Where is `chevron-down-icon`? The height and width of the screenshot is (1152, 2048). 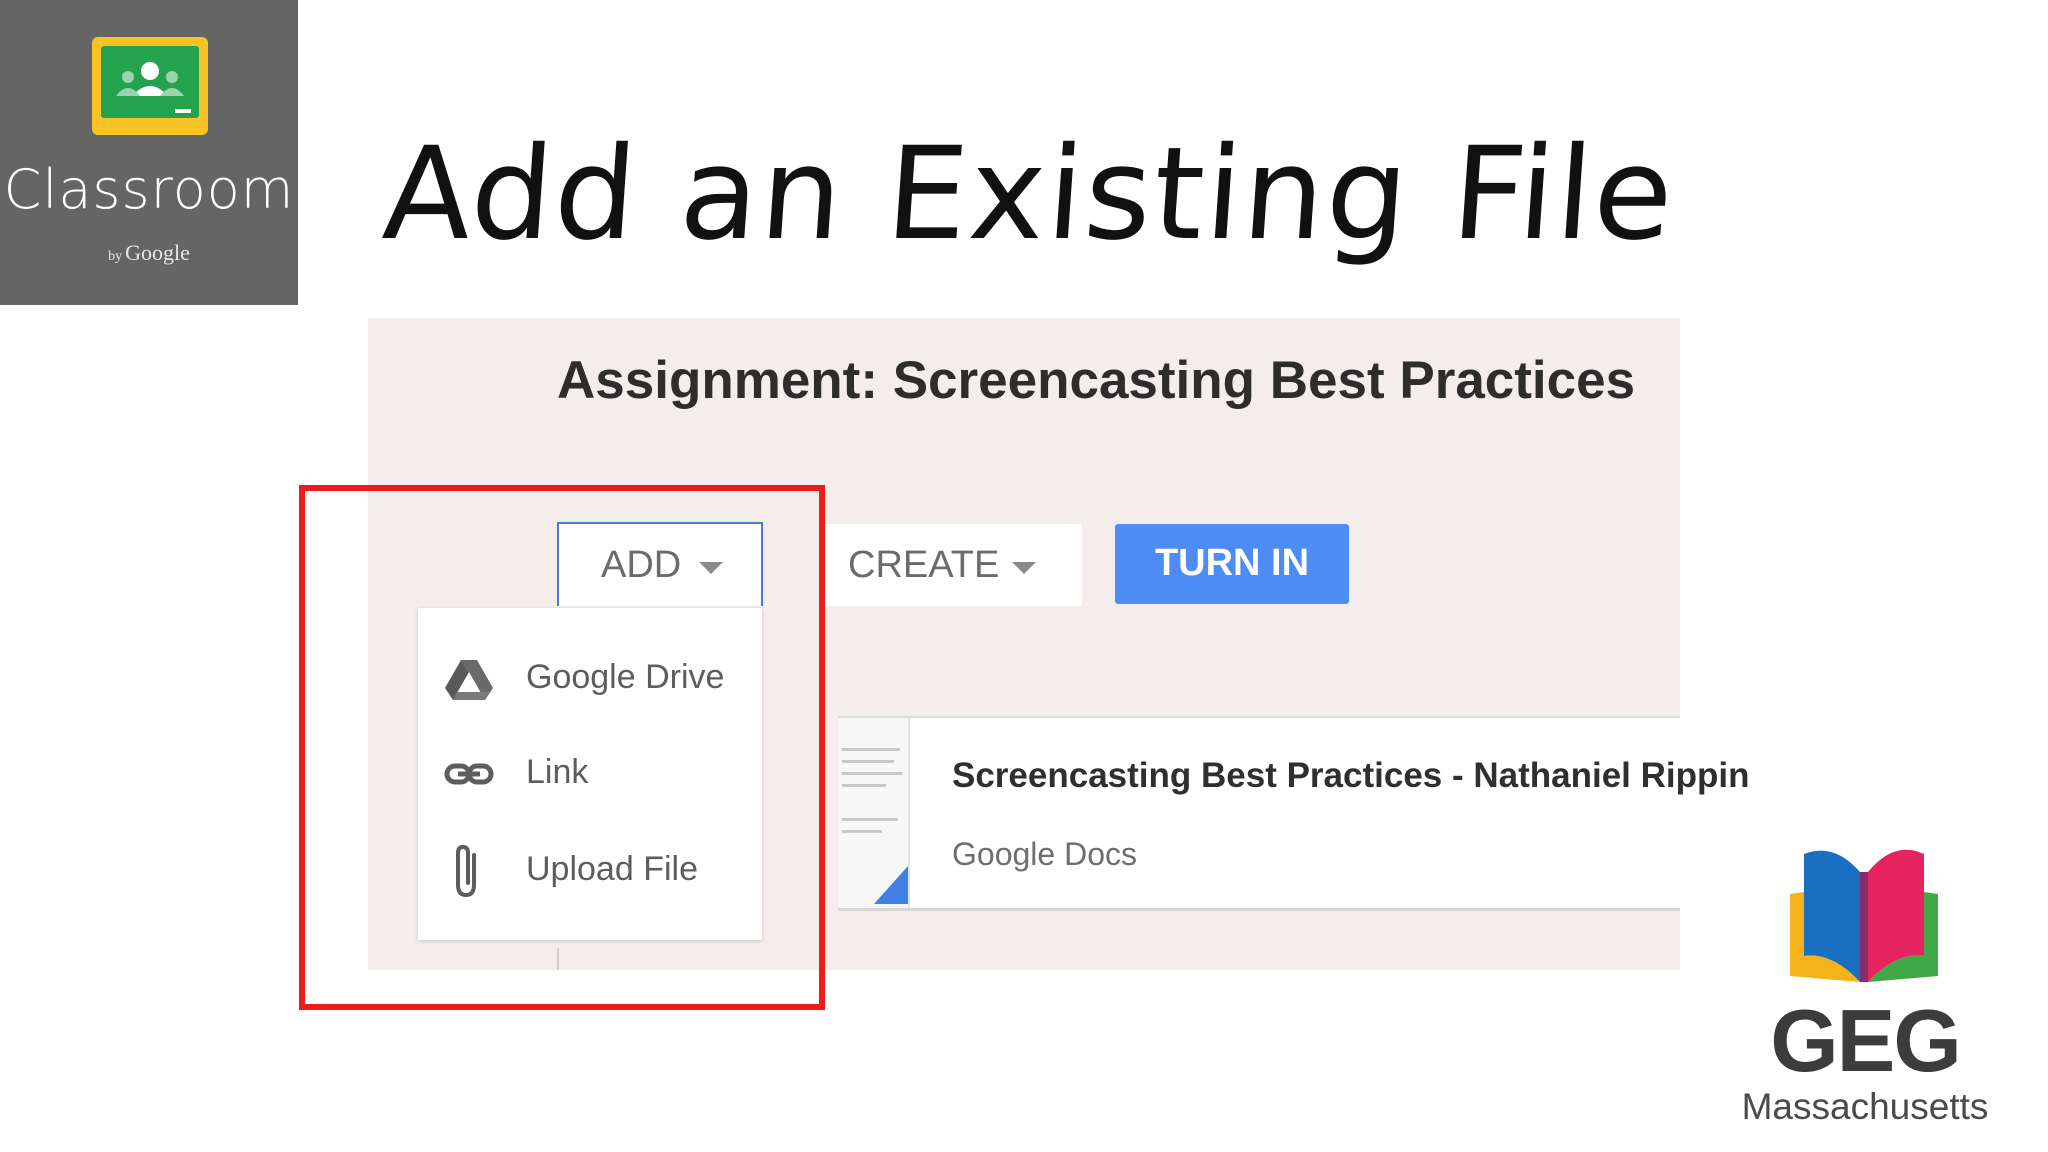 chevron-down-icon is located at coordinates (1024, 568).